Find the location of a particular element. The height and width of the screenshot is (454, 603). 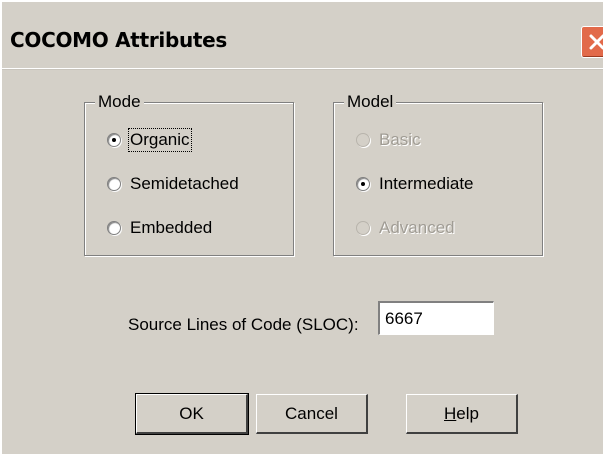

ok-button-label: OK is located at coordinates (191, 413).